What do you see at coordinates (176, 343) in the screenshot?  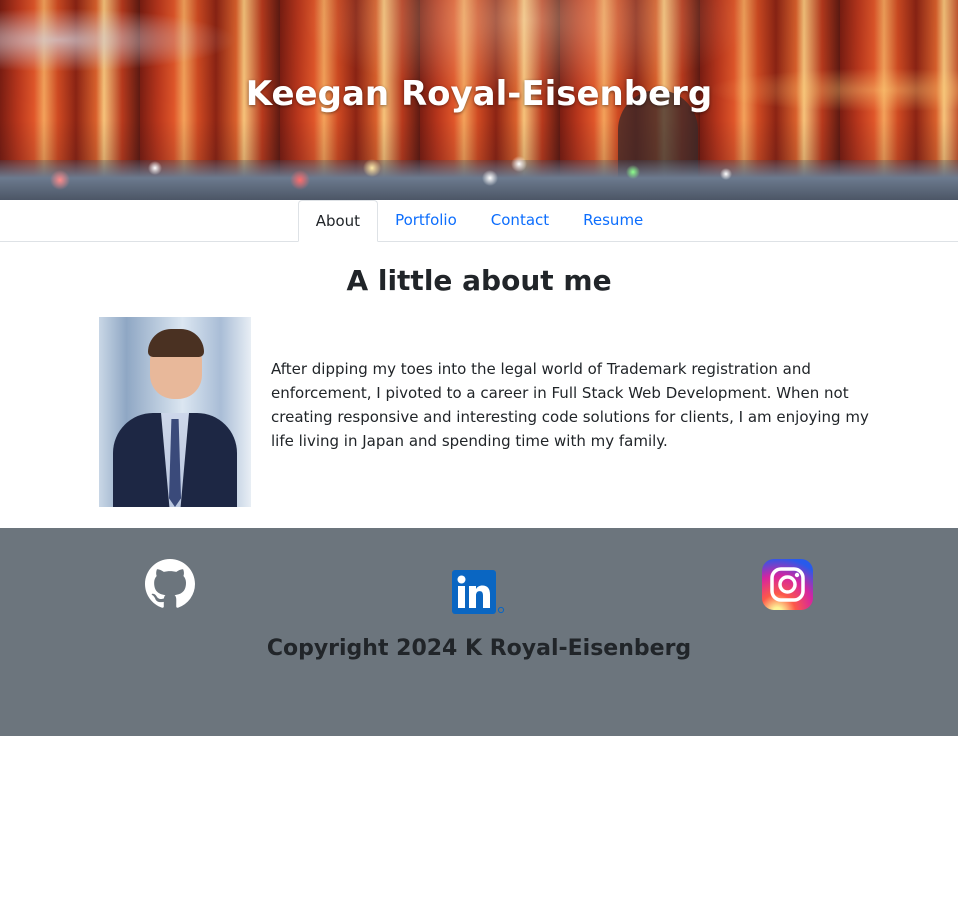 I see `profile-photo-hair` at bounding box center [176, 343].